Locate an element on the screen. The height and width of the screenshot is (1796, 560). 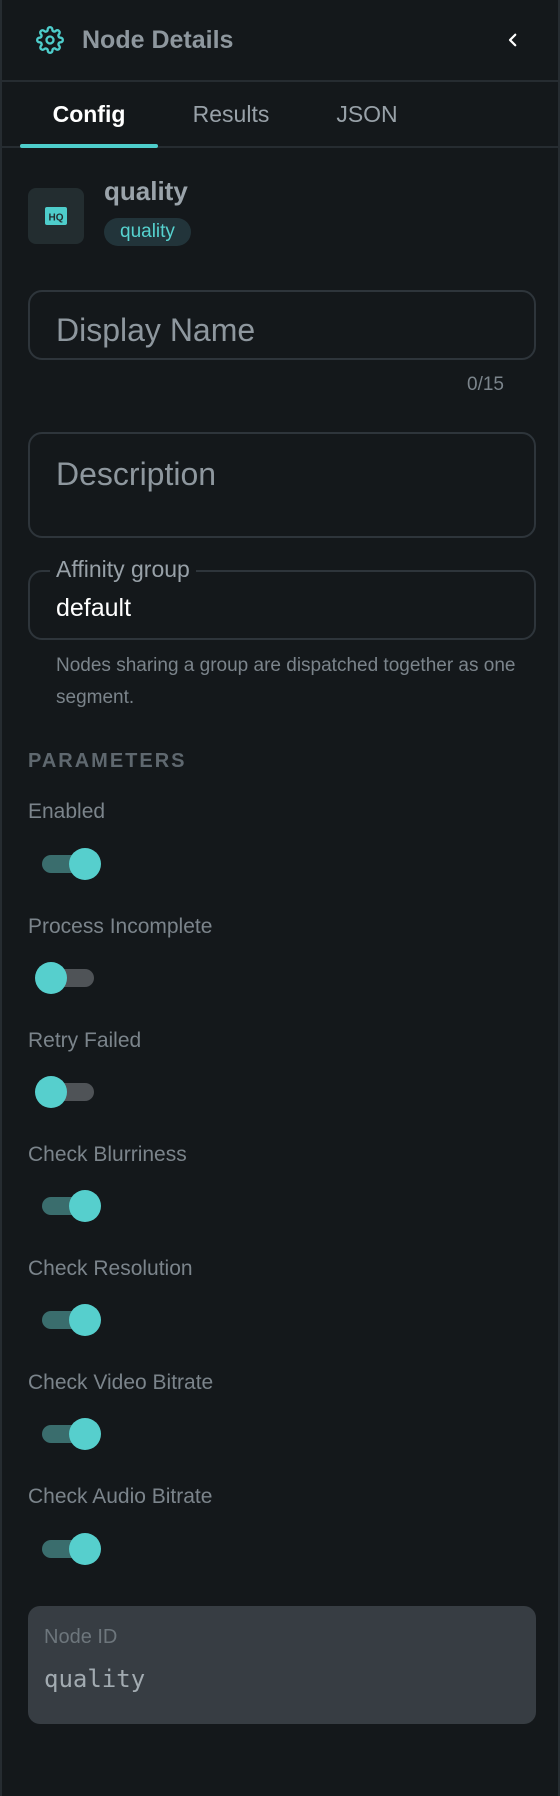
param-label-process-incomplete: Process Incomplete is located at coordinates (120, 926).